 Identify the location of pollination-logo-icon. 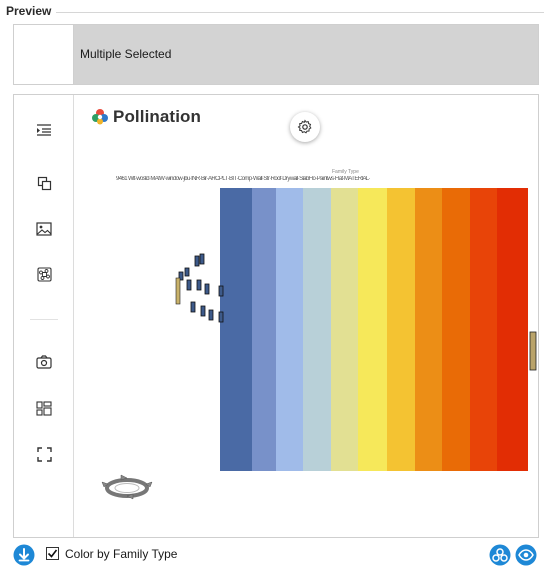
(100, 117).